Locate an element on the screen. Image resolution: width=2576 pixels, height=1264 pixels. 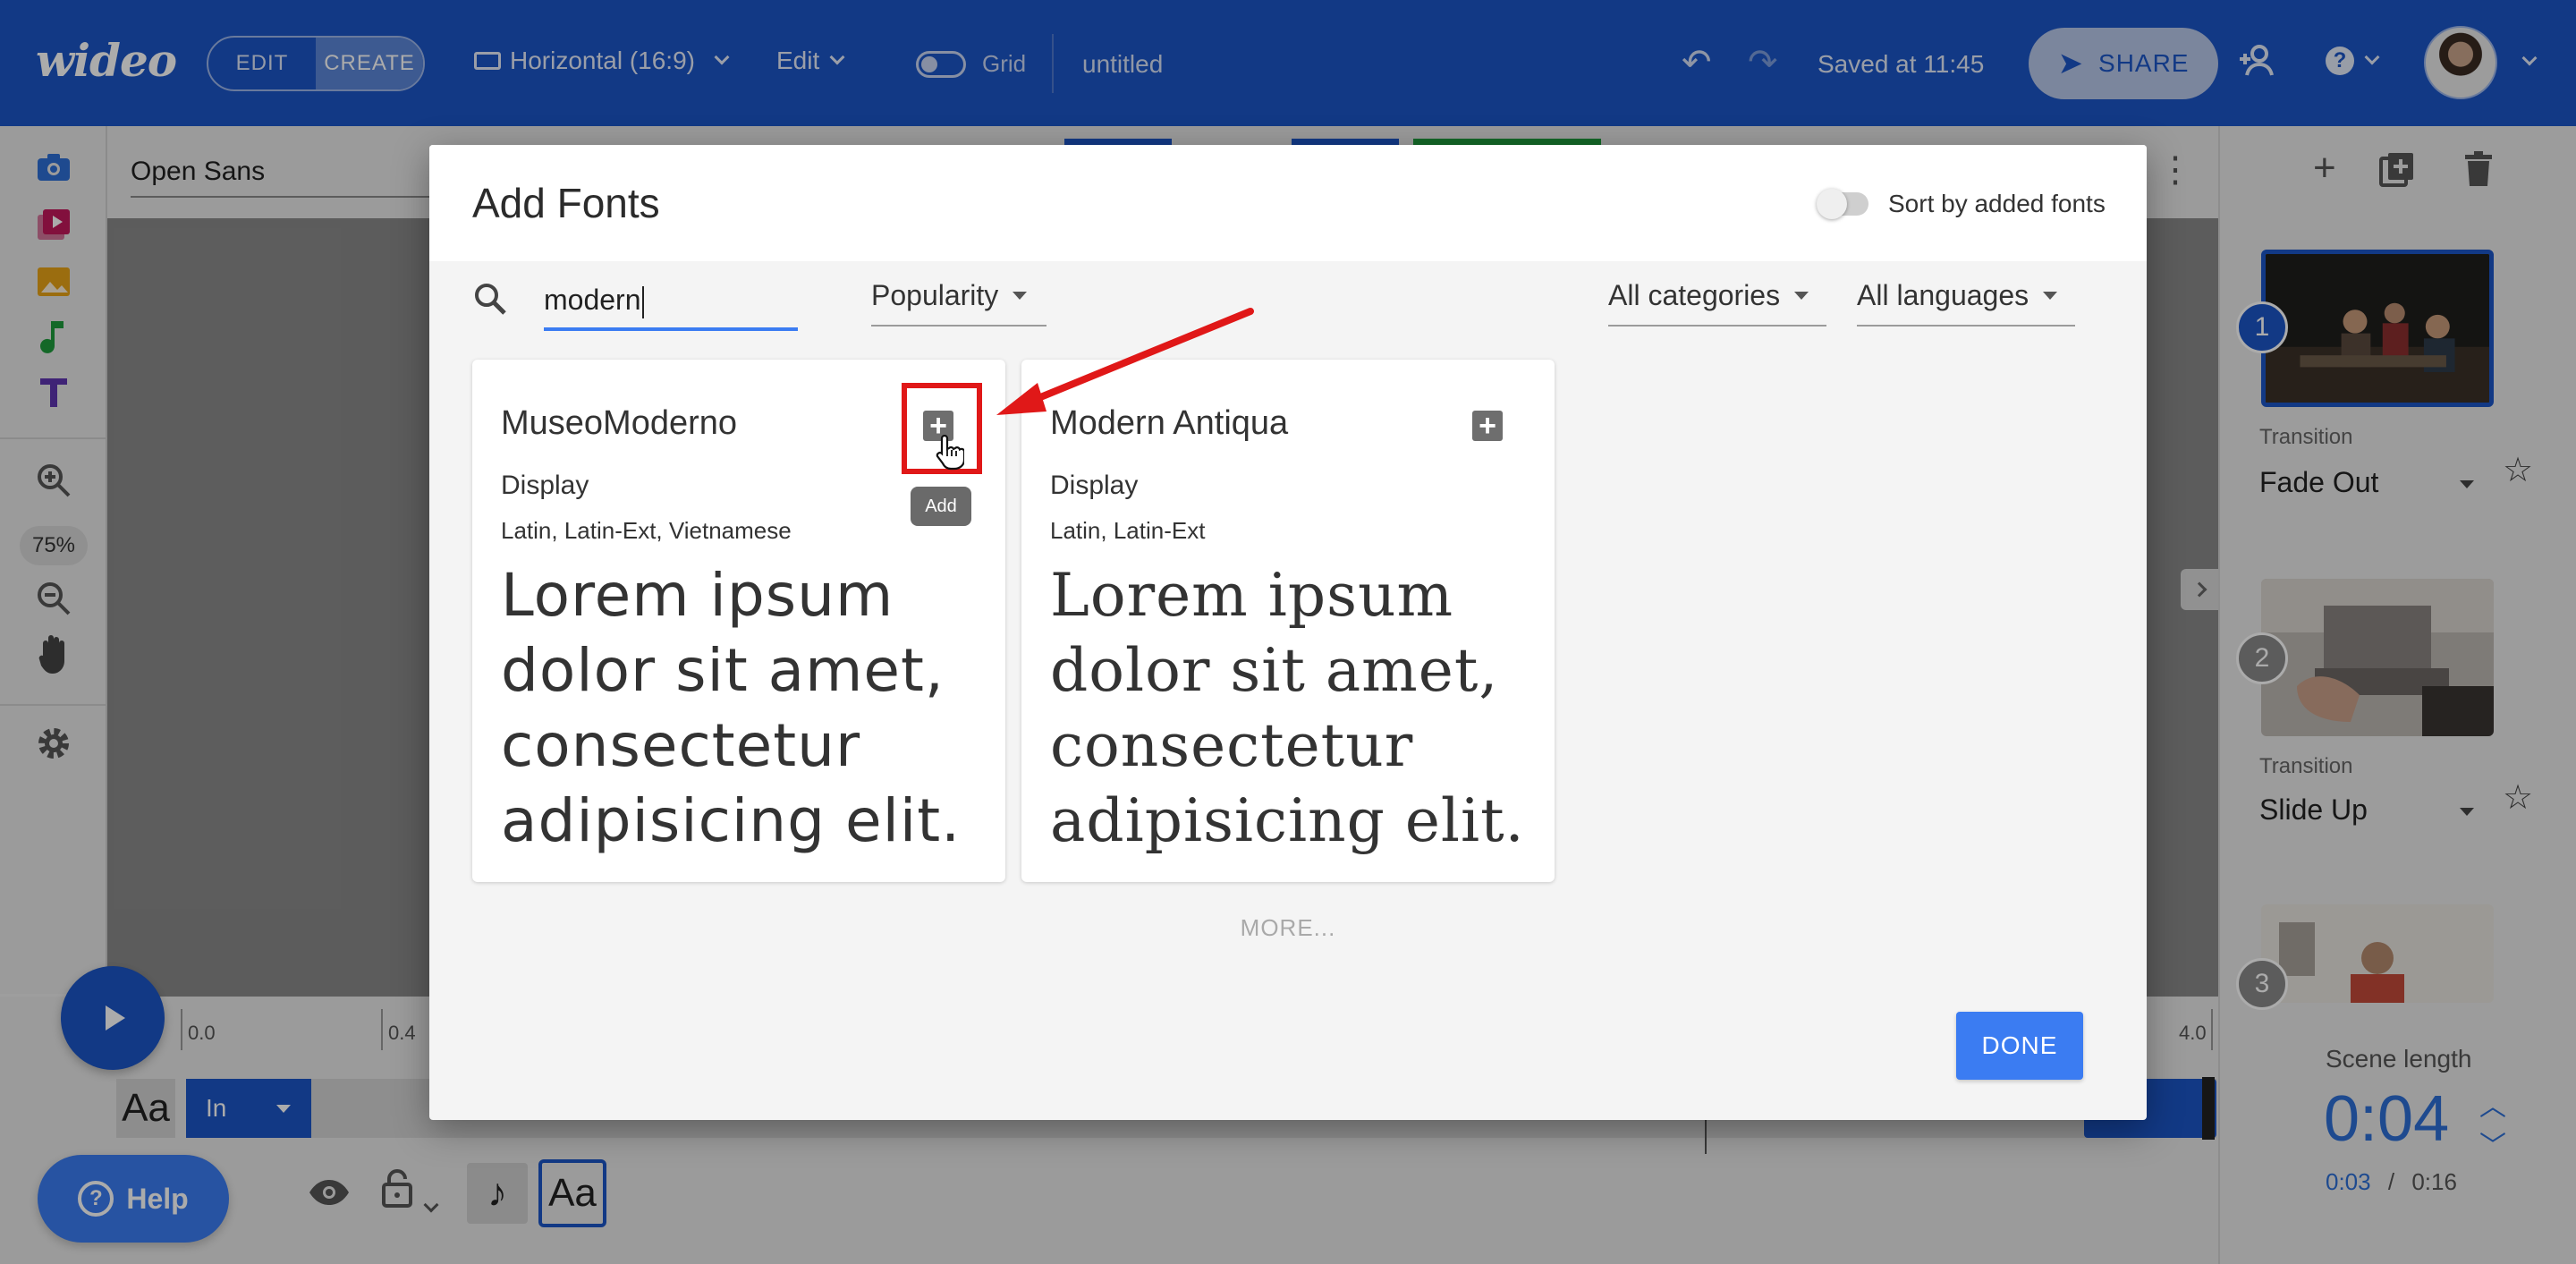
language-filter-dropdown: All languages is located at coordinates (1966, 303).